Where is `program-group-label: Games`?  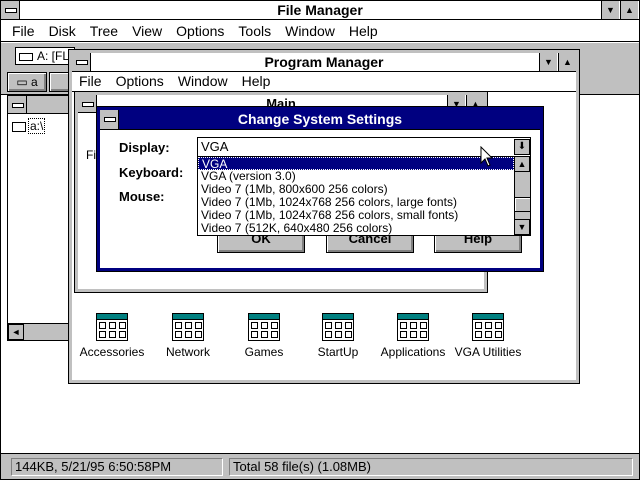
program-group-label: Games is located at coordinates (264, 352).